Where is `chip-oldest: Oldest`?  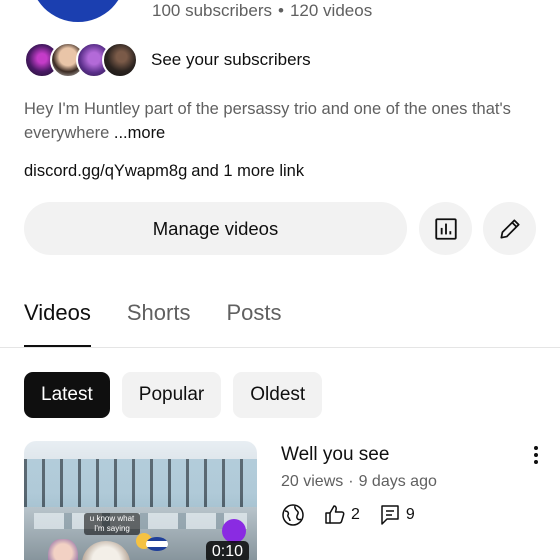
chip-oldest: Oldest is located at coordinates (278, 395).